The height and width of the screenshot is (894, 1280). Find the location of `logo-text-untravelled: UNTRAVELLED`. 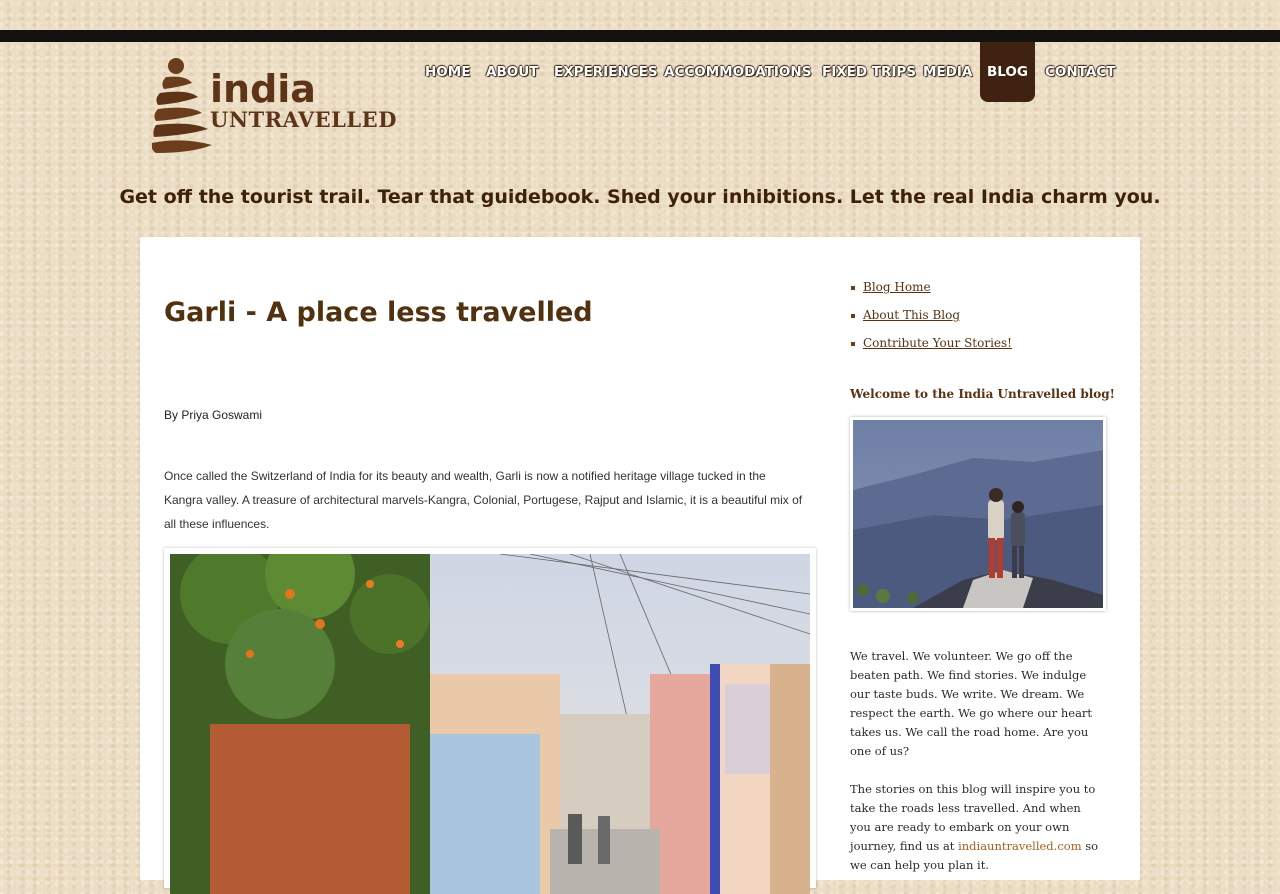

logo-text-untravelled: UNTRAVELLED is located at coordinates (303, 119).